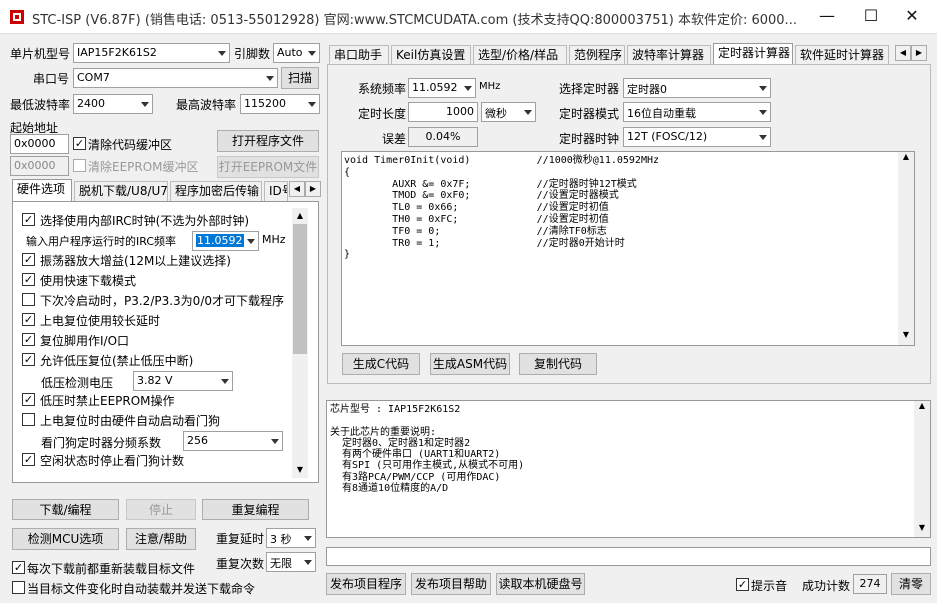 This screenshot has width=937, height=603. I want to click on timer-unit-select: 微秒, so click(508, 112).